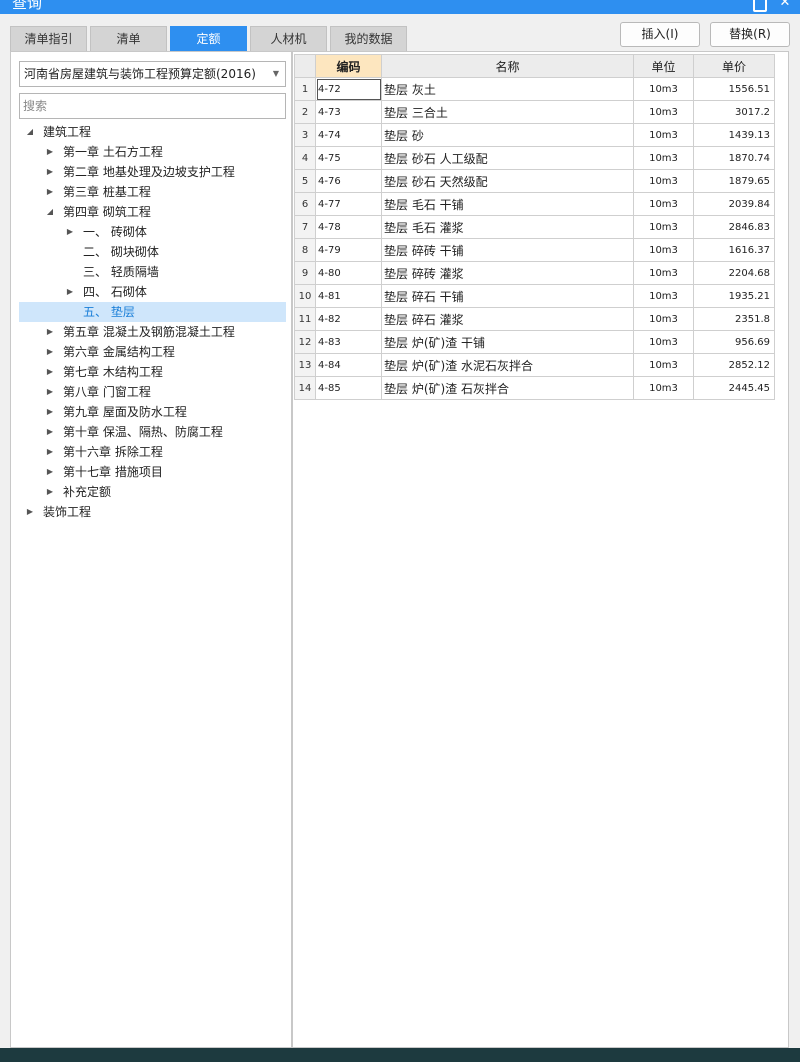 This screenshot has width=800, height=1062. What do you see at coordinates (152, 432) in the screenshot?
I see `tree-node: ▶ 第十章 保温、隔热、防腐工程` at bounding box center [152, 432].